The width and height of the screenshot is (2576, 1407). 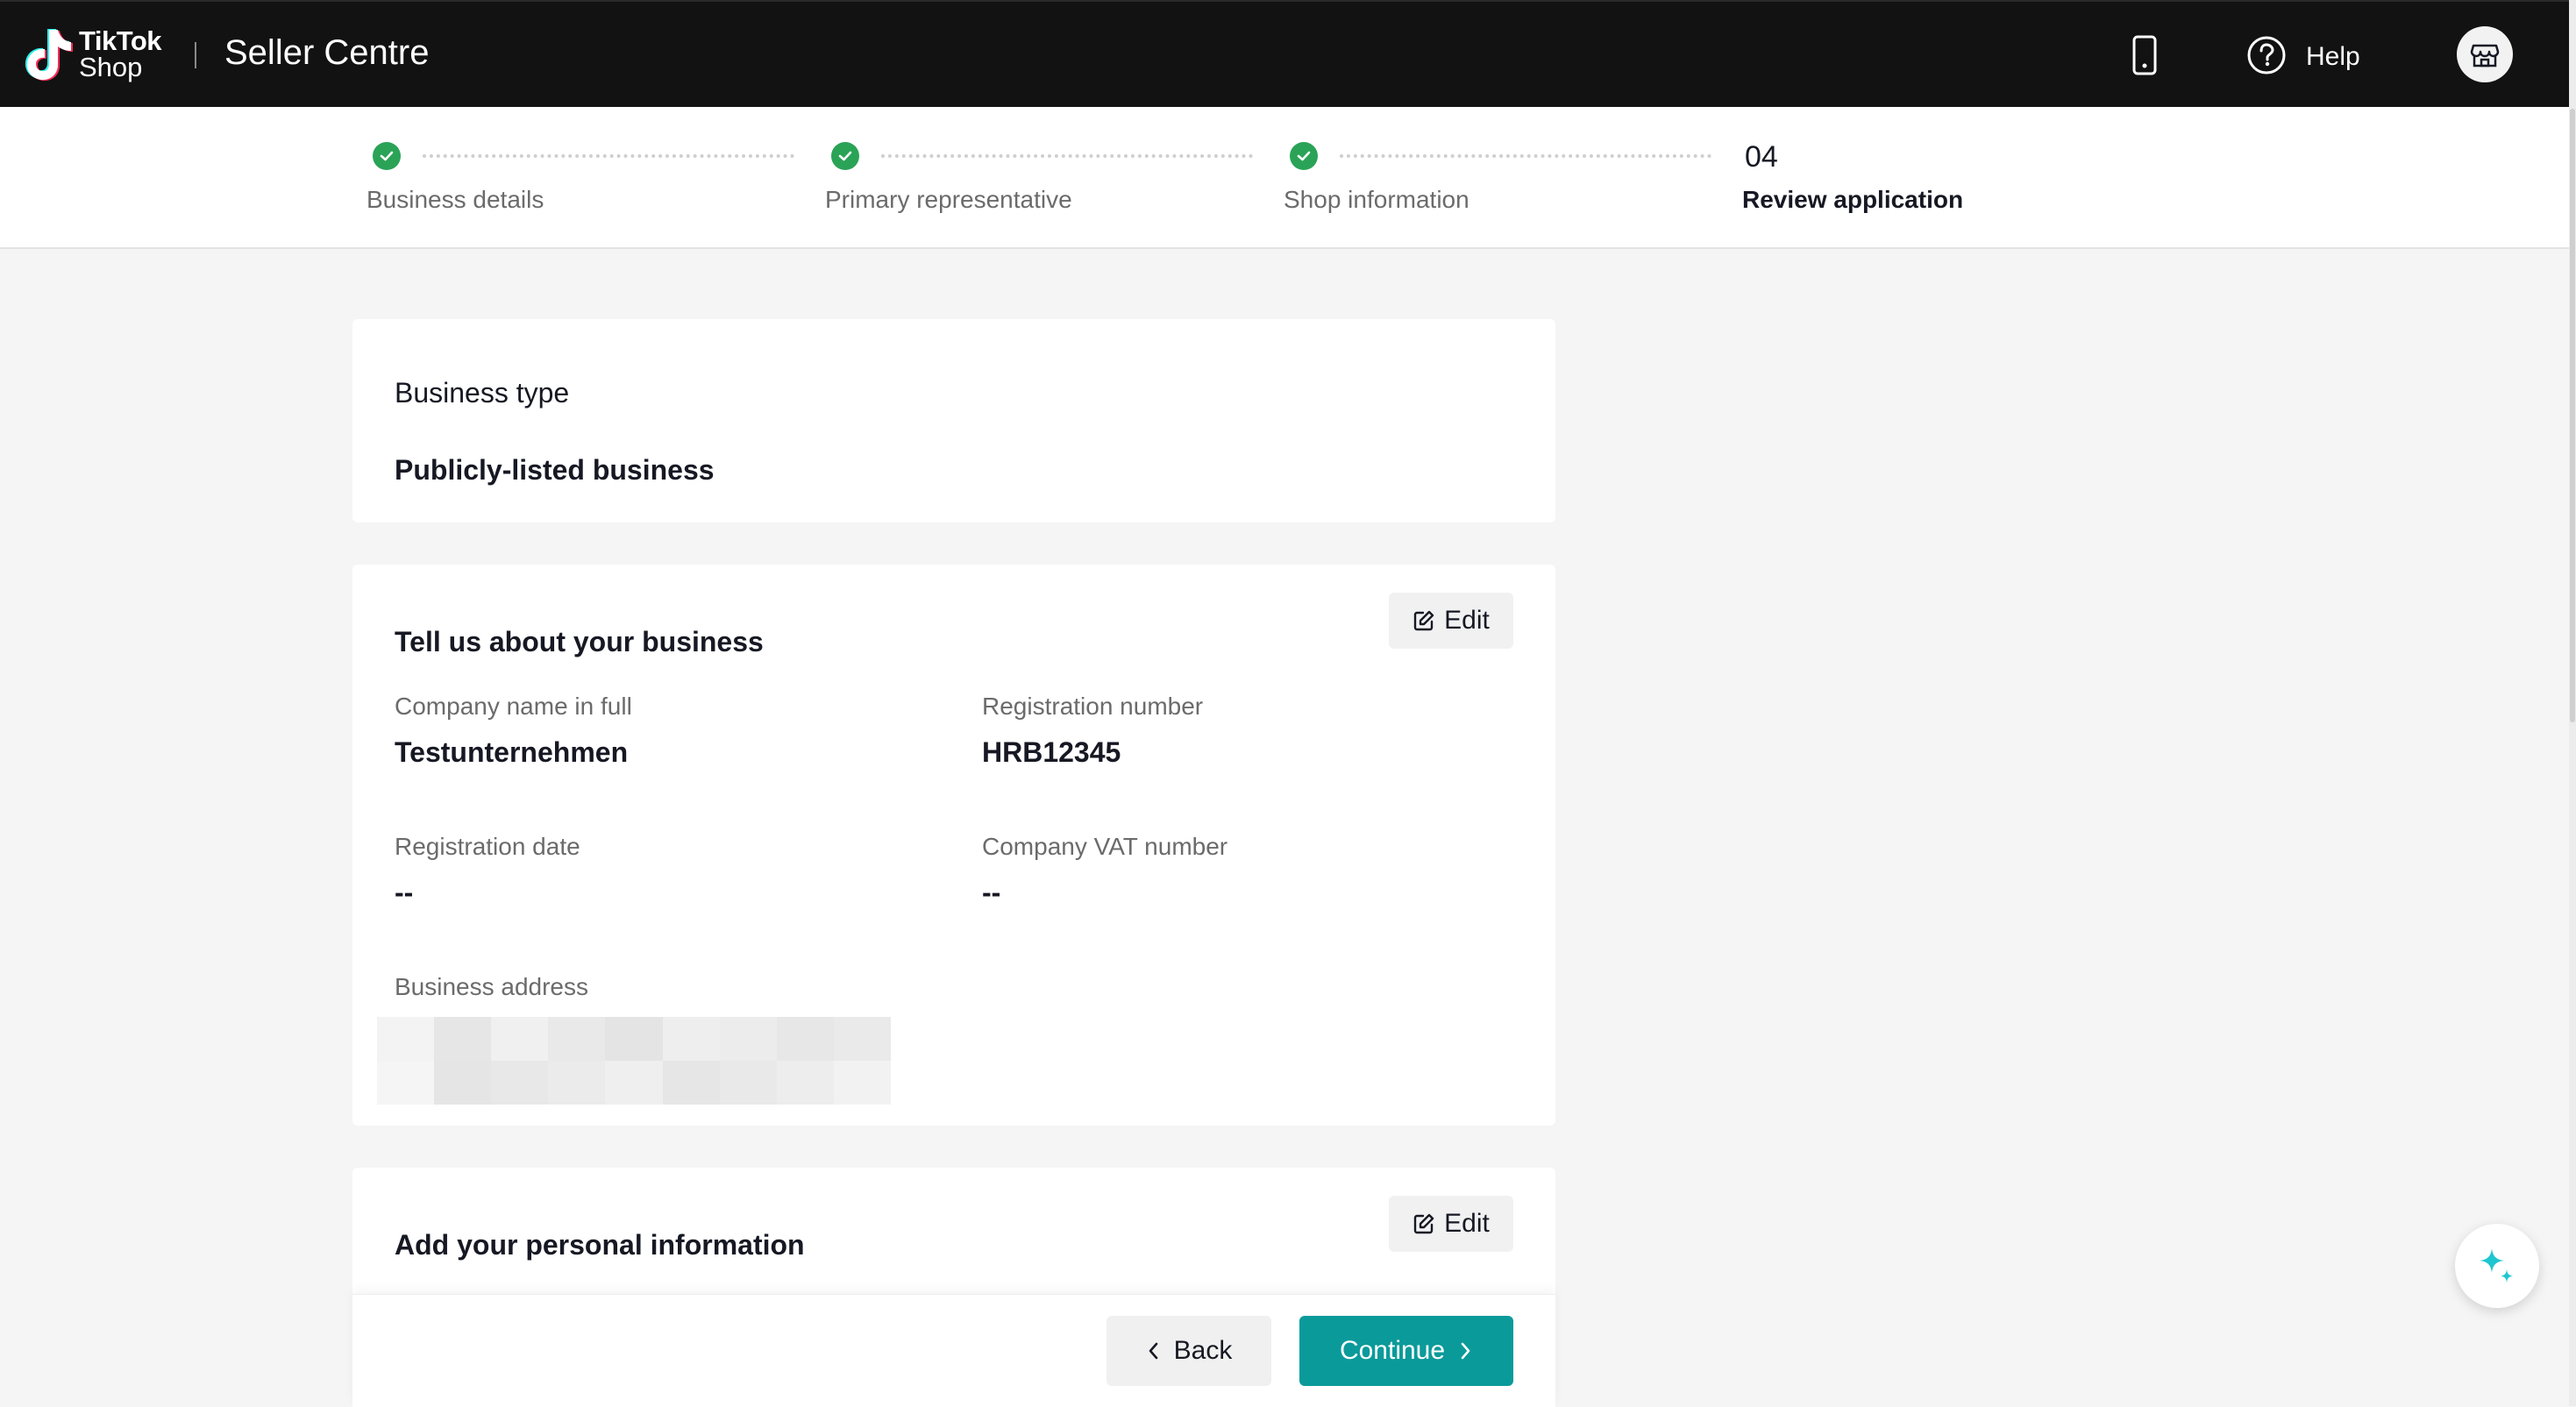 What do you see at coordinates (1051, 752) in the screenshot?
I see `registration-number-value: HRB12345` at bounding box center [1051, 752].